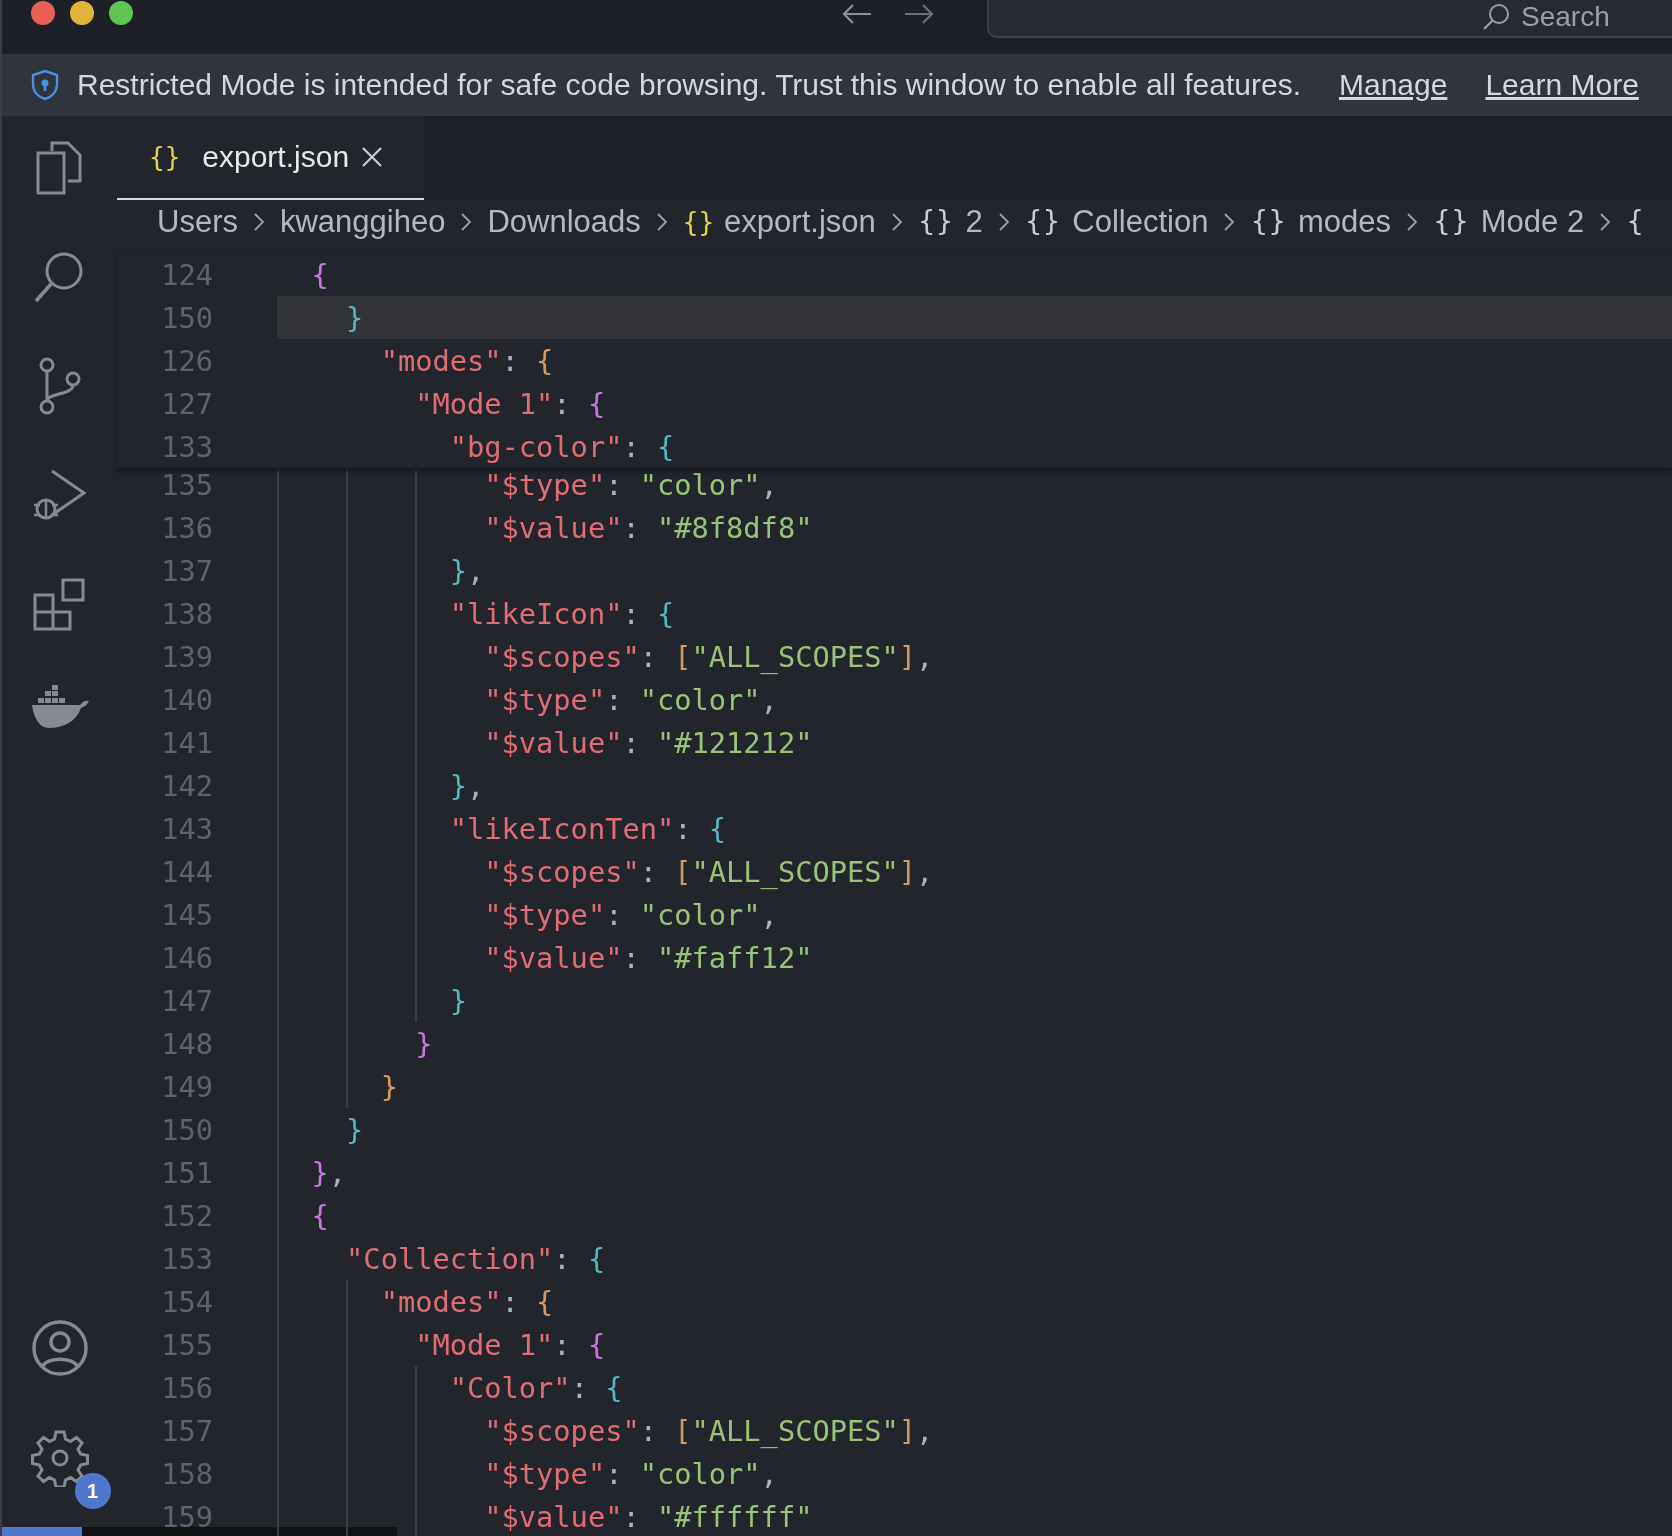 The image size is (1672, 1536). What do you see at coordinates (362, 221) in the screenshot?
I see `breadcrumb-item: kwanggiheo` at bounding box center [362, 221].